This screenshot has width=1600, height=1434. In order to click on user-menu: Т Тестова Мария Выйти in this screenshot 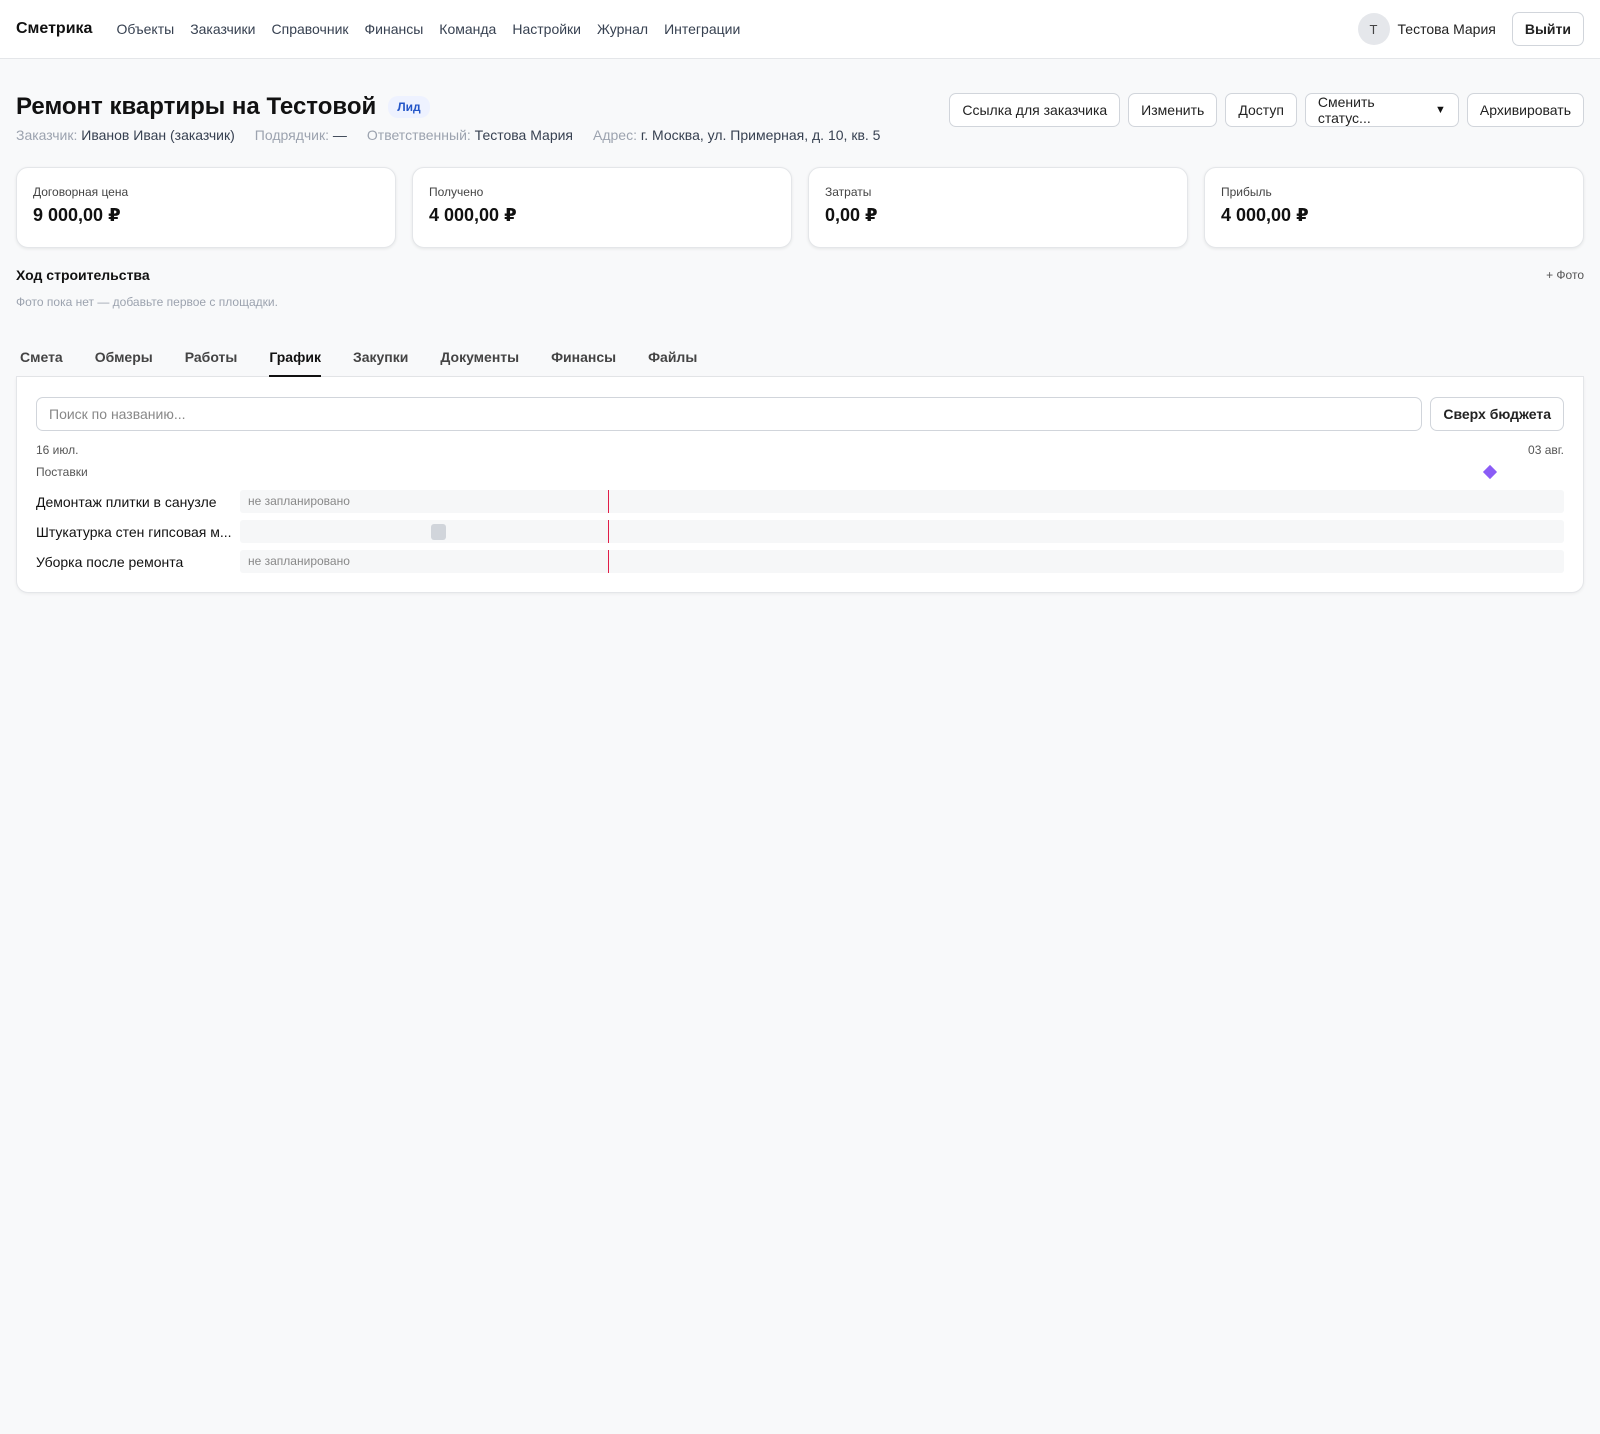, I will do `click(1470, 29)`.